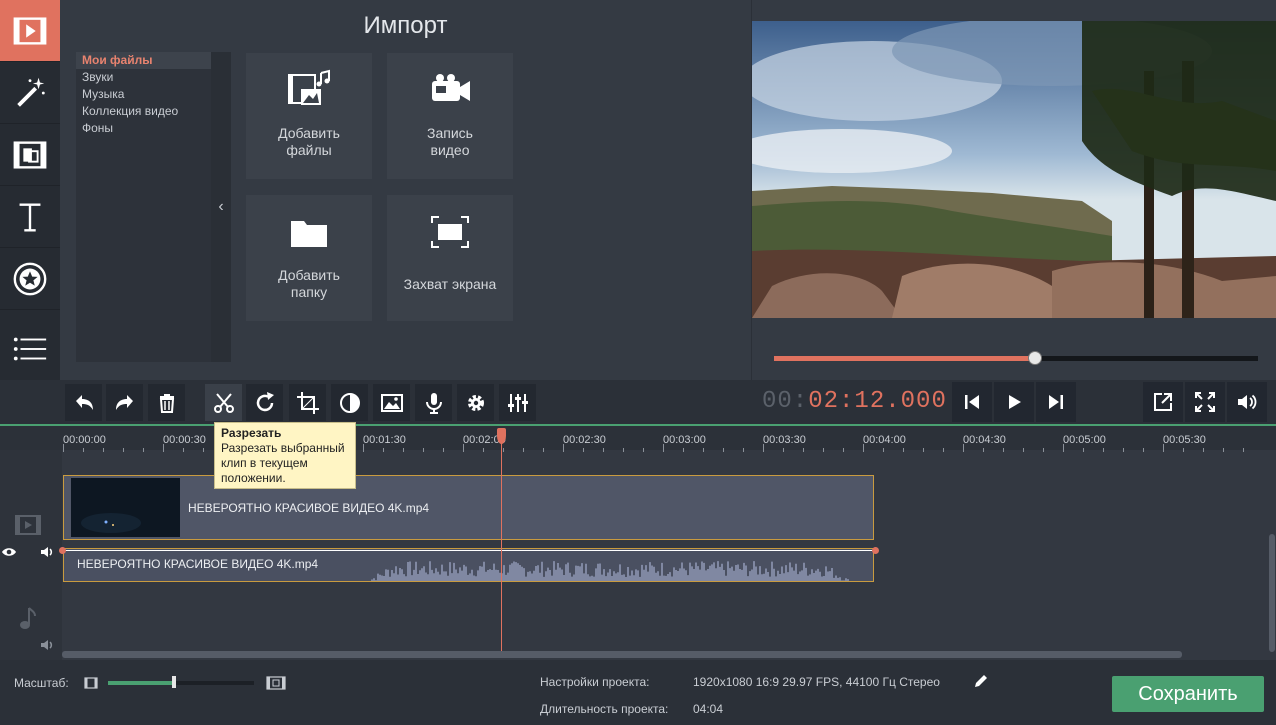  I want to click on volume-button, so click(1247, 402).